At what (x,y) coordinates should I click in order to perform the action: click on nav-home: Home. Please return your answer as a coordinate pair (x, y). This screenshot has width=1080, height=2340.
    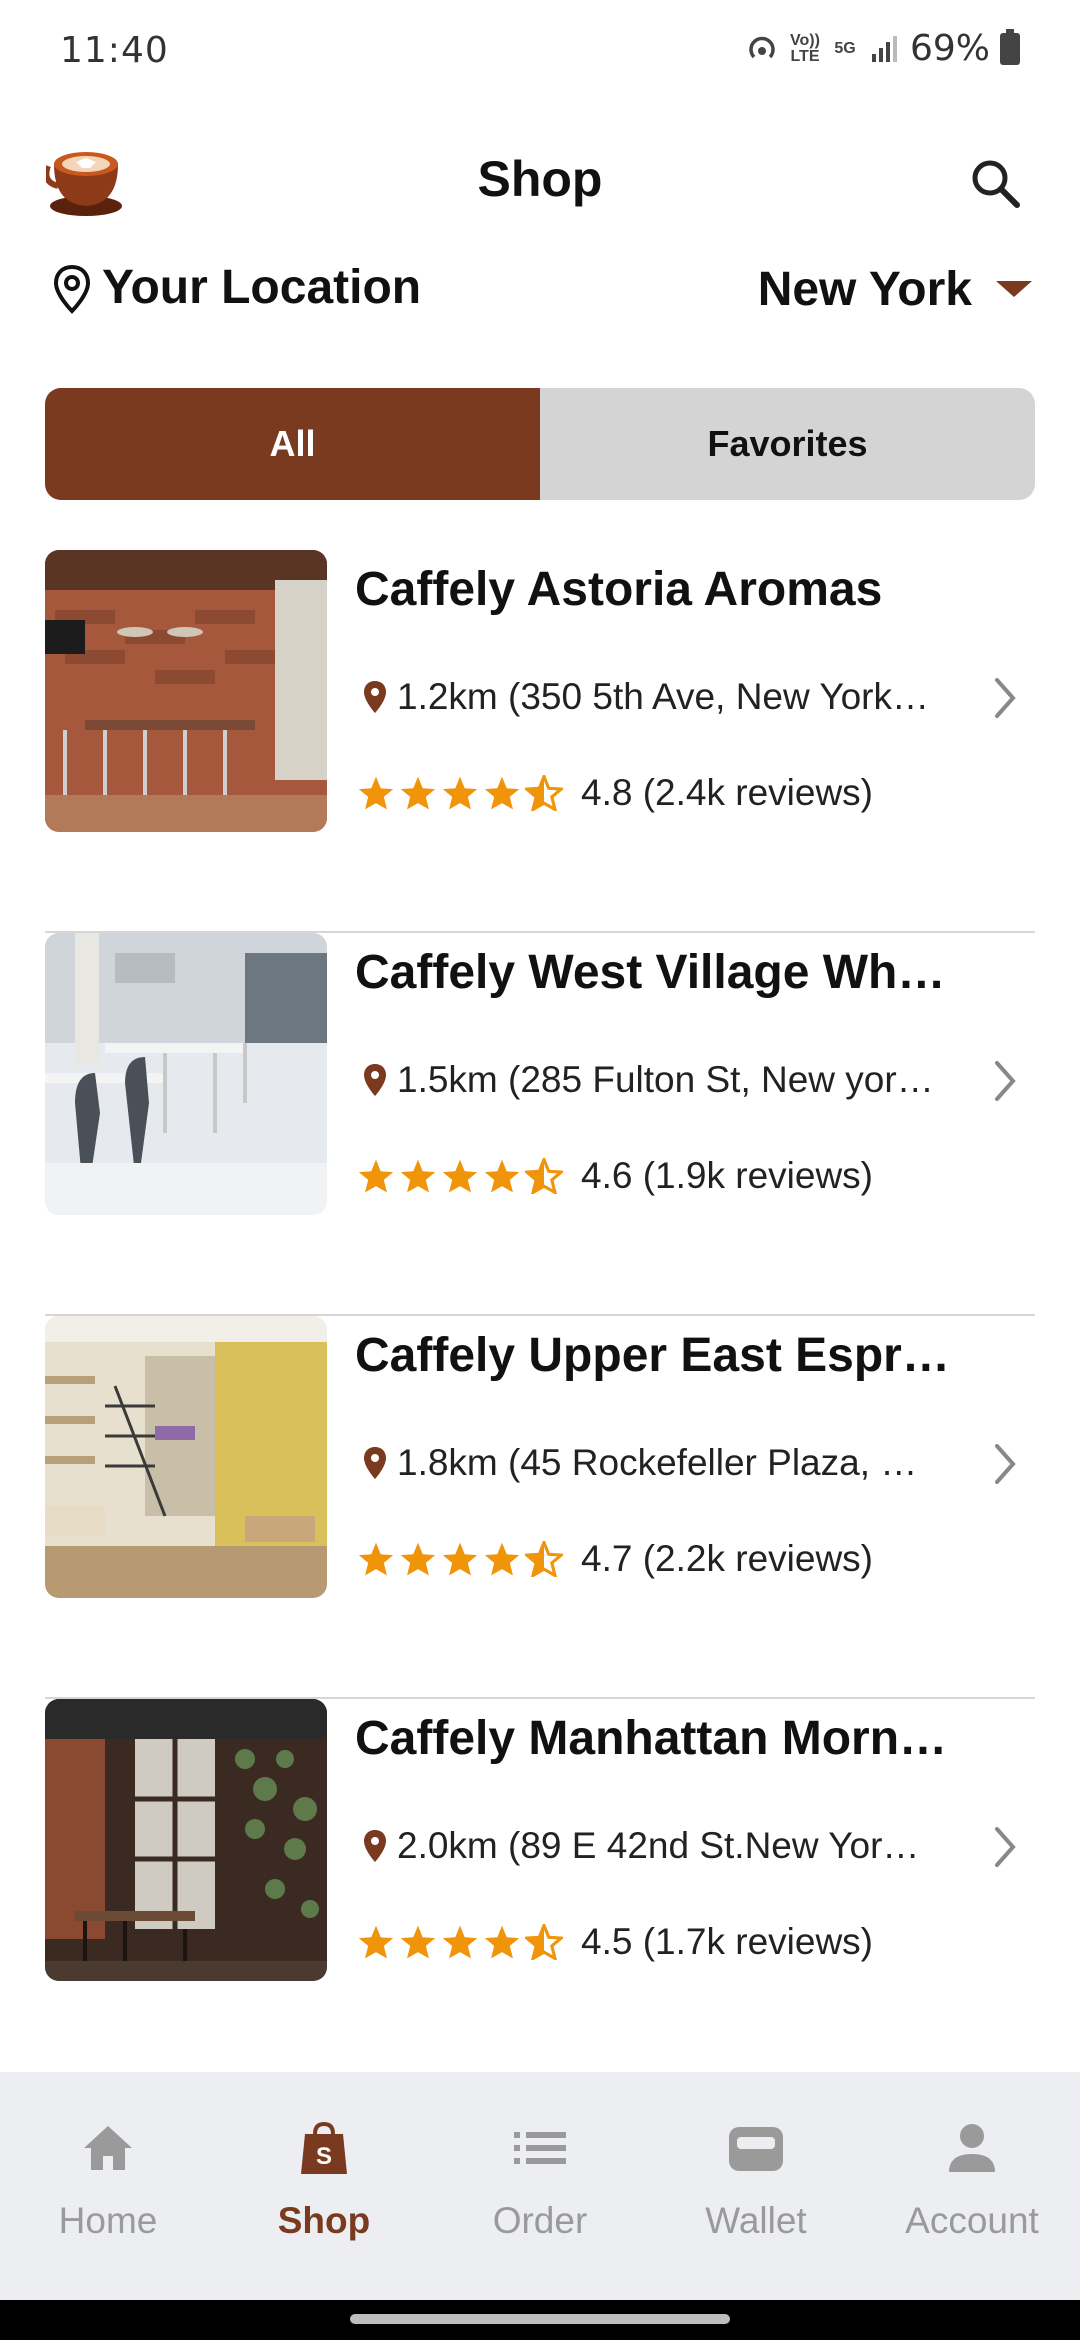
    Looking at the image, I should click on (108, 2186).